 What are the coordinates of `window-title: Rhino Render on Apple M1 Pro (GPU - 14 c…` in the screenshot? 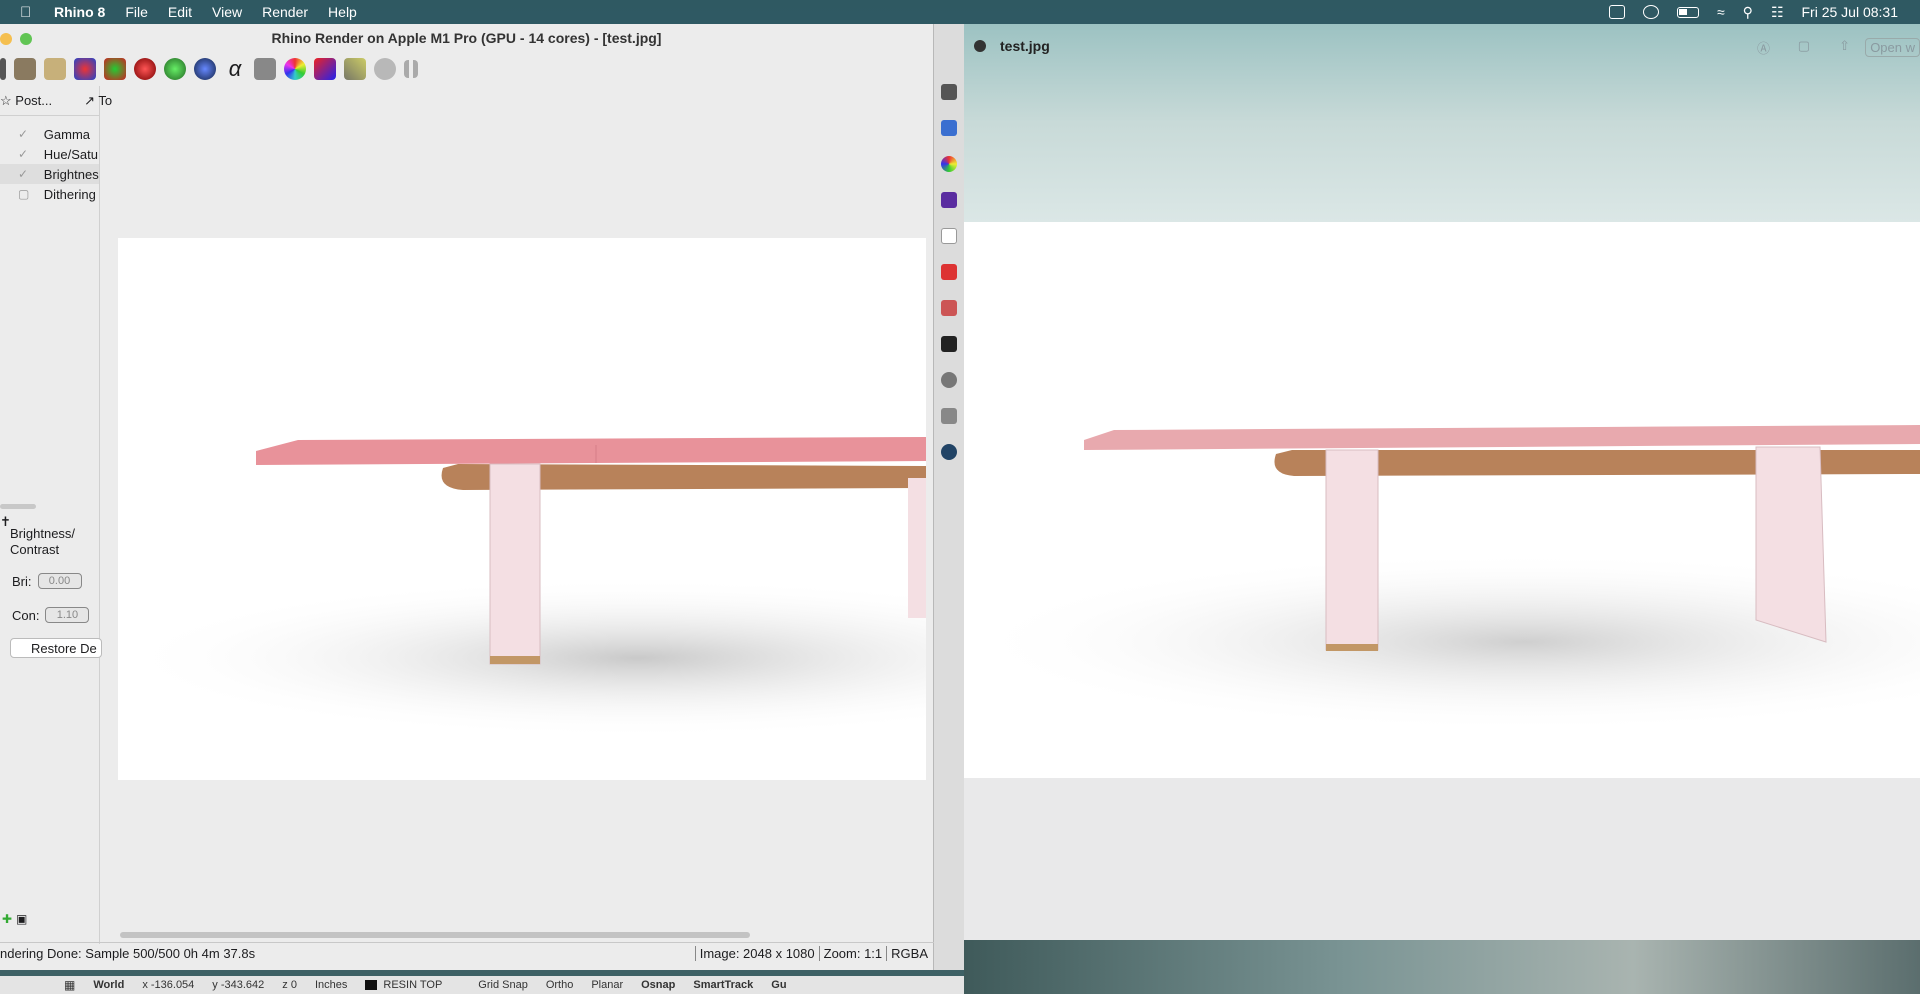 It's located at (466, 38).